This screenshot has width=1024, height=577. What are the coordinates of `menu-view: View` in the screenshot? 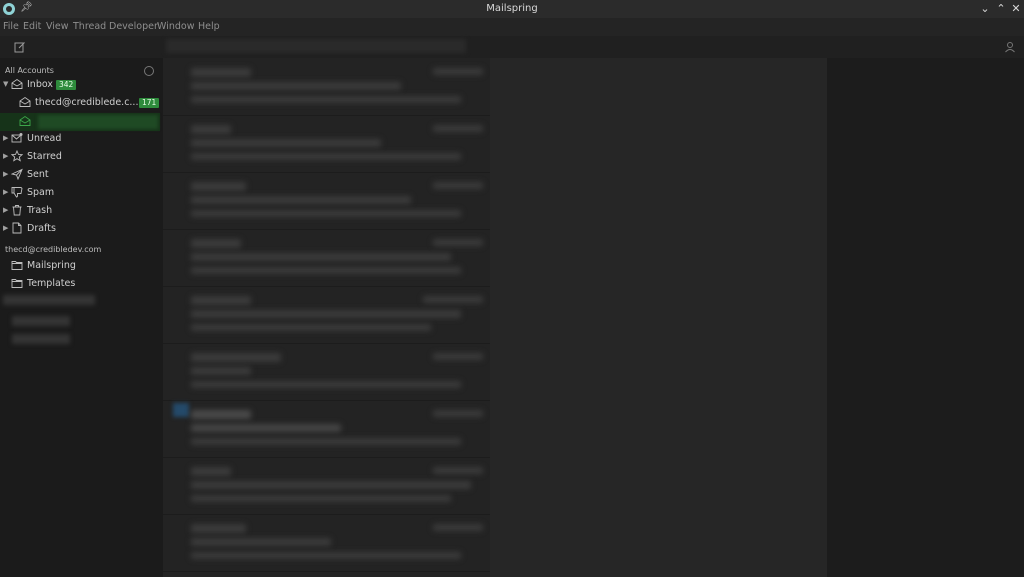 It's located at (57, 26).